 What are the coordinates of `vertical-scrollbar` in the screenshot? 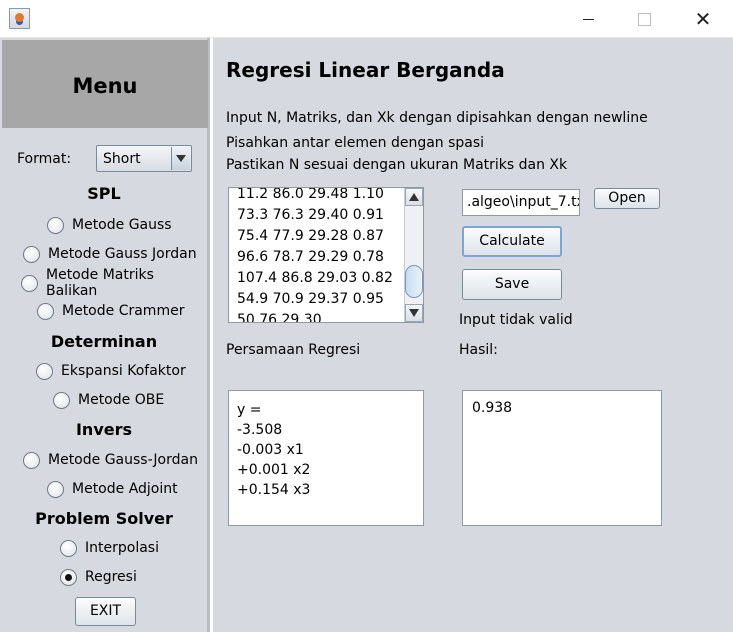 It's located at (413, 255).